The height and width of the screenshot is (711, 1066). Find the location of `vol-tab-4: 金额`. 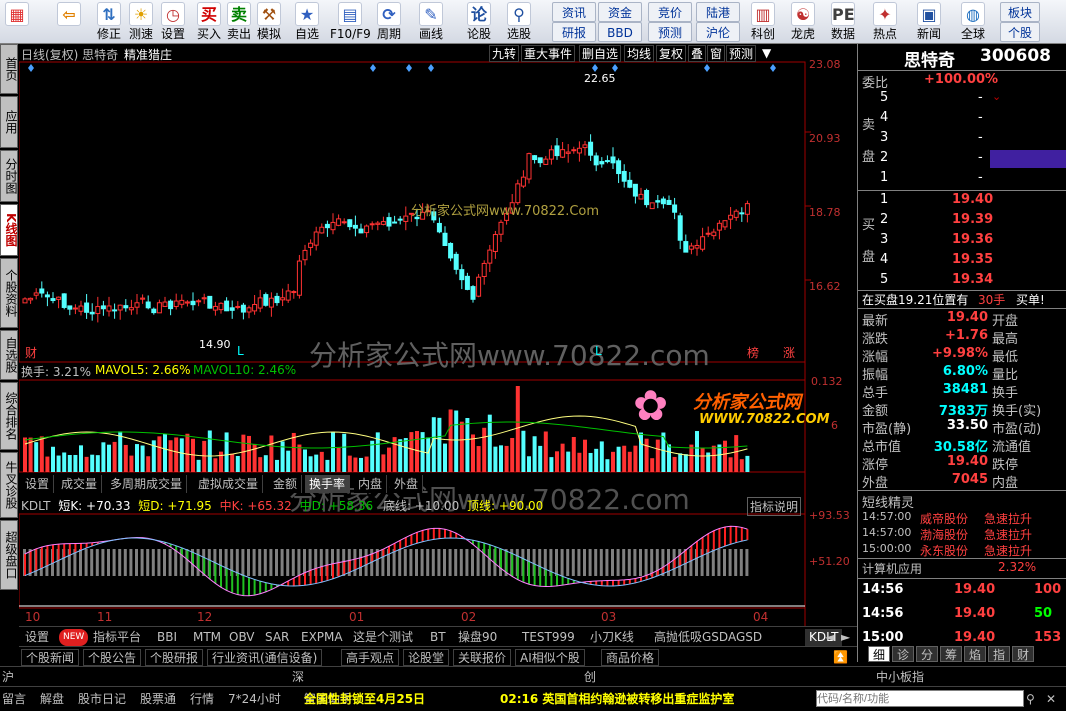

vol-tab-4: 金额 is located at coordinates (286, 484).